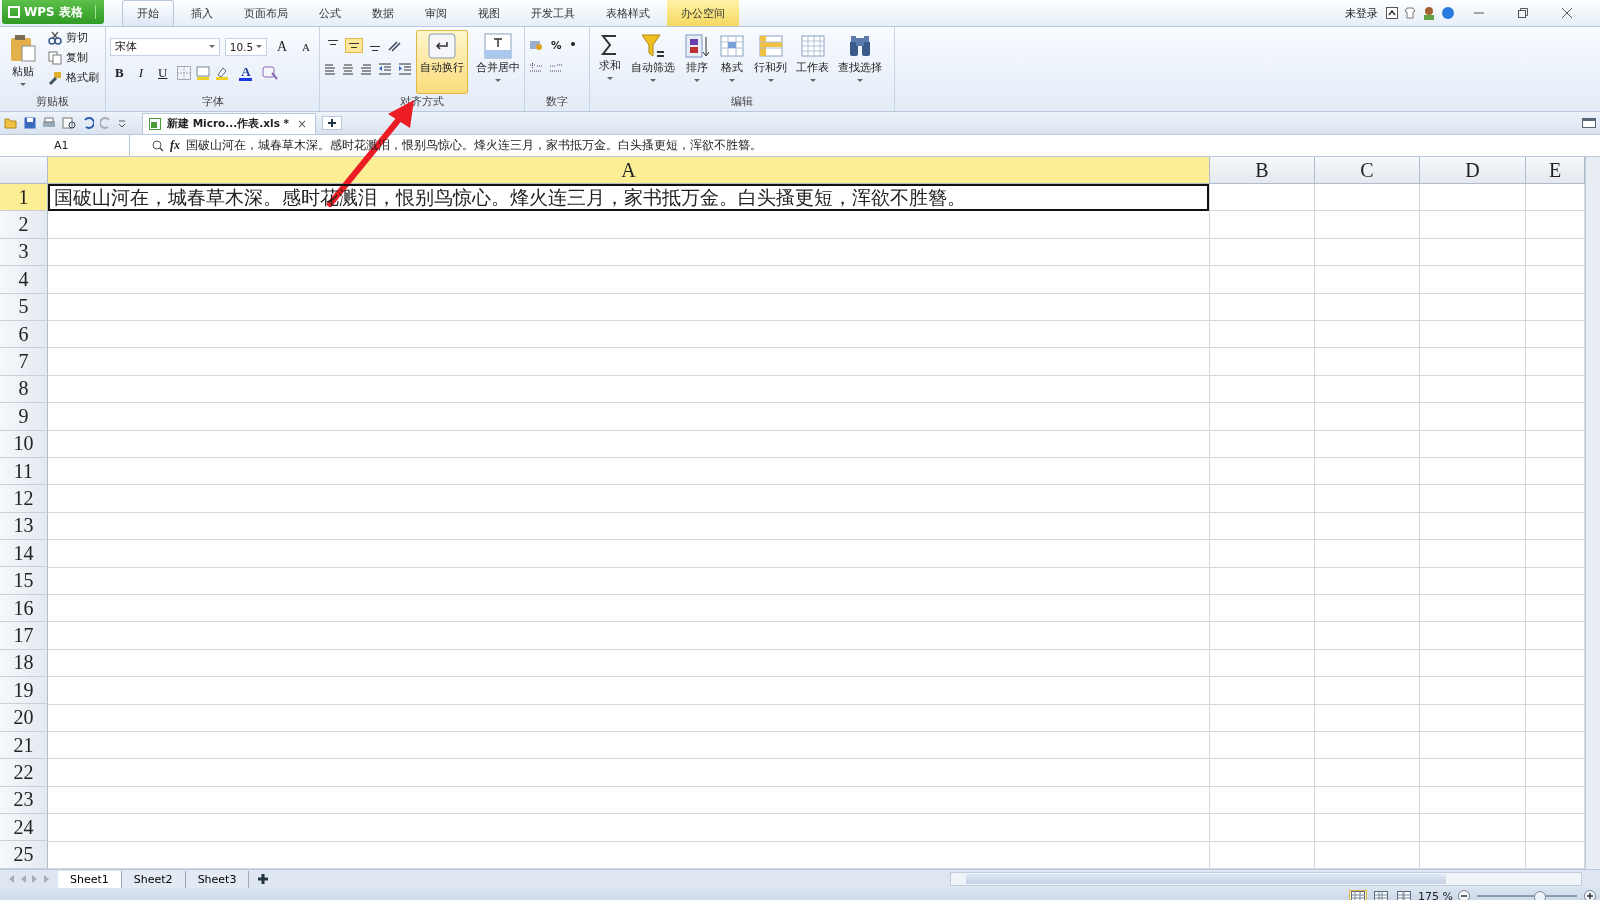 This screenshot has height=900, width=1600. I want to click on scissors-icon, so click(55, 38).